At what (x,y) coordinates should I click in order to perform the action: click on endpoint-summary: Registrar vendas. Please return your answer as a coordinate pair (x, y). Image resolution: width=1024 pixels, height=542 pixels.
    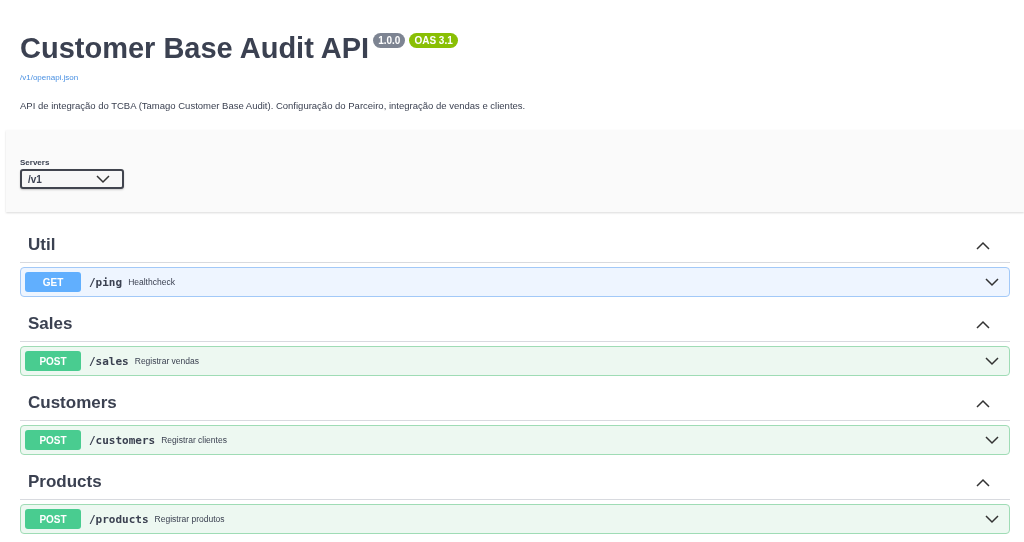
    Looking at the image, I should click on (167, 361).